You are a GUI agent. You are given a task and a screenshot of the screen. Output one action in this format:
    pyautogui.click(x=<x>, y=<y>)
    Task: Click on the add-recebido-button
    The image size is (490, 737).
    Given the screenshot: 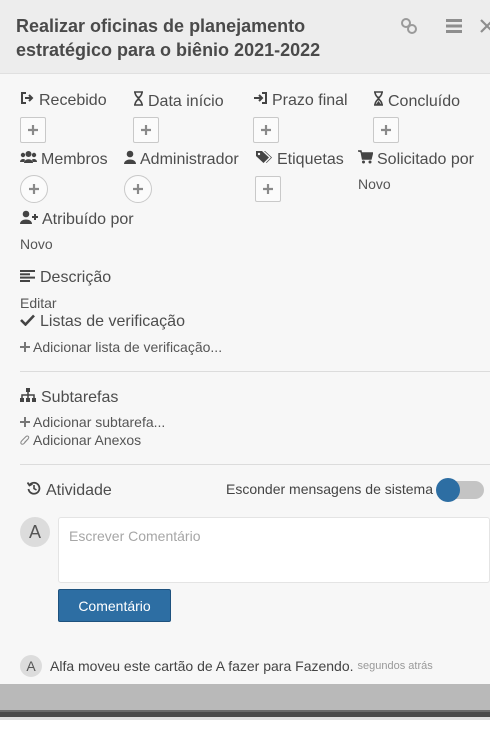 What is the action you would take?
    pyautogui.click(x=33, y=130)
    